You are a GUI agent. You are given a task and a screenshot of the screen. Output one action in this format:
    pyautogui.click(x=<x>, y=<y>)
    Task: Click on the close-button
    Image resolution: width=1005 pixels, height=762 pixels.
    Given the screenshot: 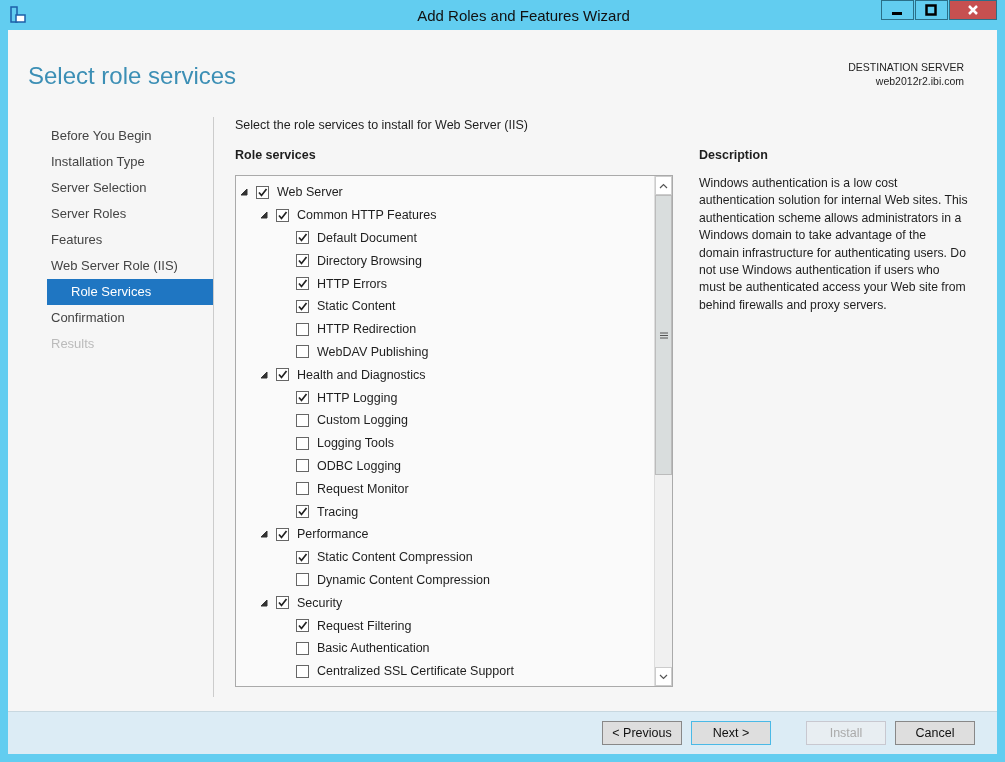 What is the action you would take?
    pyautogui.click(x=973, y=10)
    